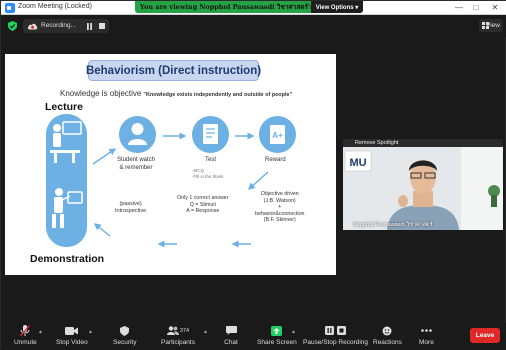 This screenshot has height=350, width=506. What do you see at coordinates (426, 342) in the screenshot?
I see `more-label: More` at bounding box center [426, 342].